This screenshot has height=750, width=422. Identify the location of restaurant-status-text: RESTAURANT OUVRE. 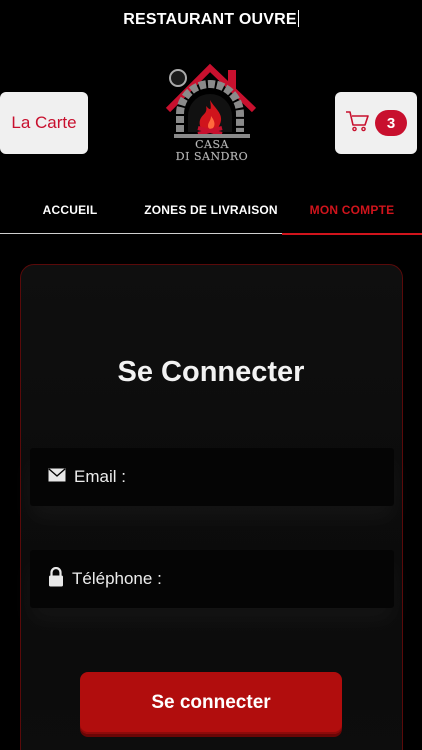
(210, 19).